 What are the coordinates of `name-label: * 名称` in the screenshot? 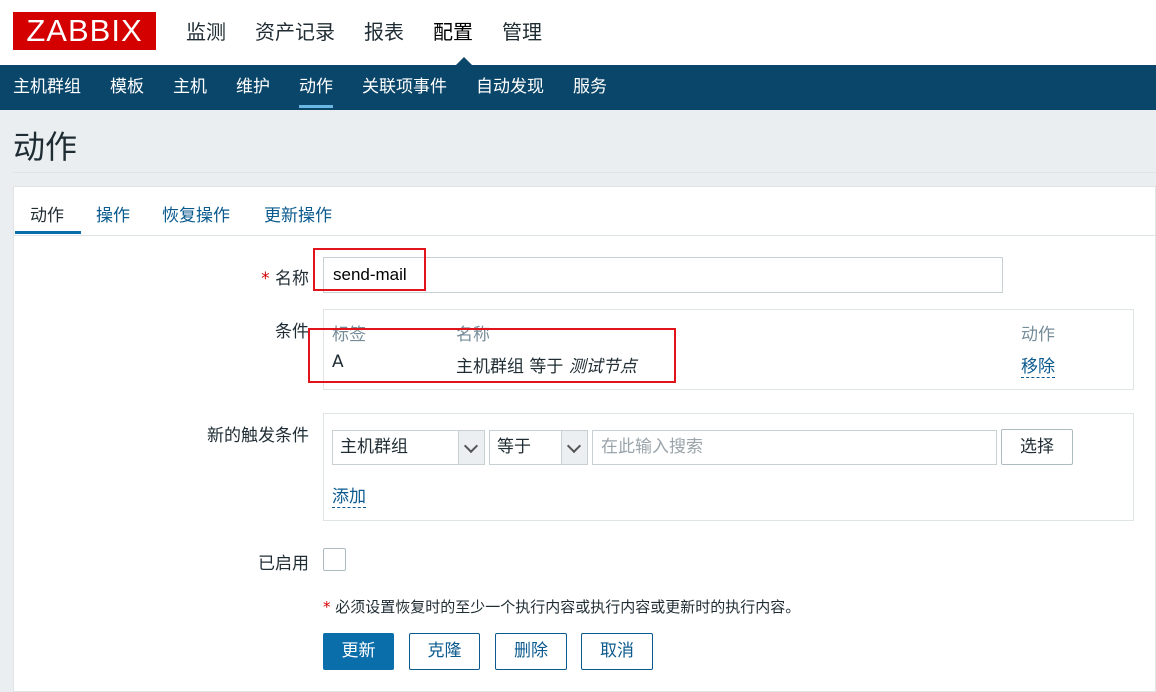 It's located at (261, 276).